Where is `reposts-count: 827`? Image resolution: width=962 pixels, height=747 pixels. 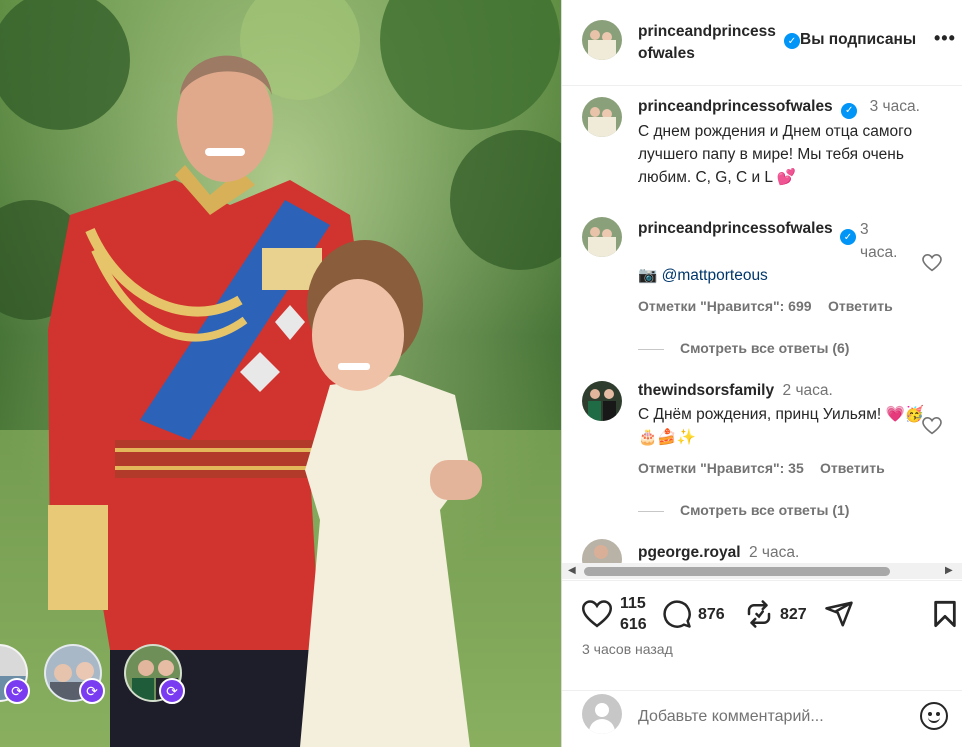 reposts-count: 827 is located at coordinates (793, 614).